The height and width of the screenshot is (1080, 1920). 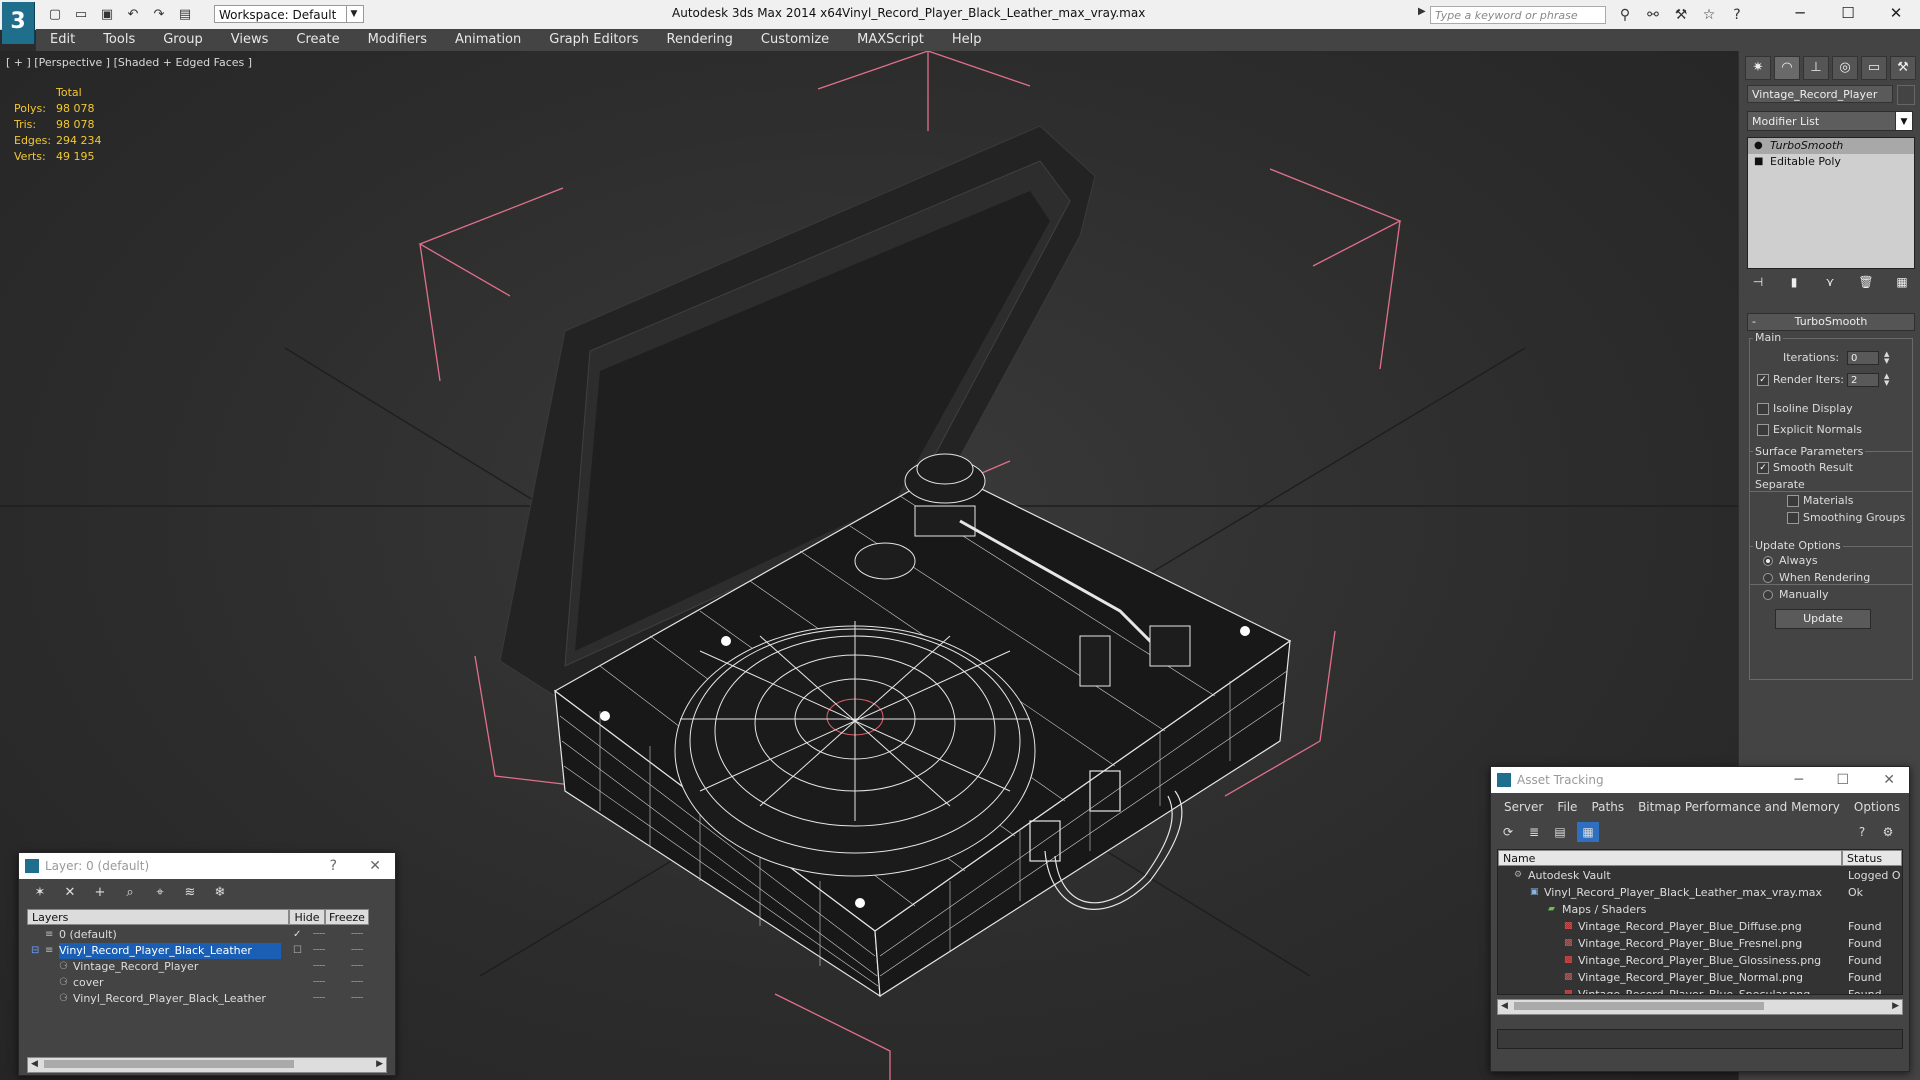 What do you see at coordinates (1866, 282) in the screenshot?
I see `remove-modifier-icon: 🗑` at bounding box center [1866, 282].